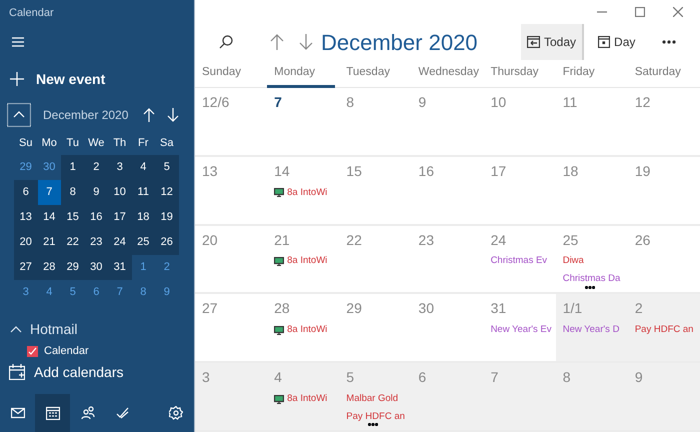 The height and width of the screenshot is (432, 700). I want to click on day-cell-background: 4 8a IntoWi, so click(303, 397).